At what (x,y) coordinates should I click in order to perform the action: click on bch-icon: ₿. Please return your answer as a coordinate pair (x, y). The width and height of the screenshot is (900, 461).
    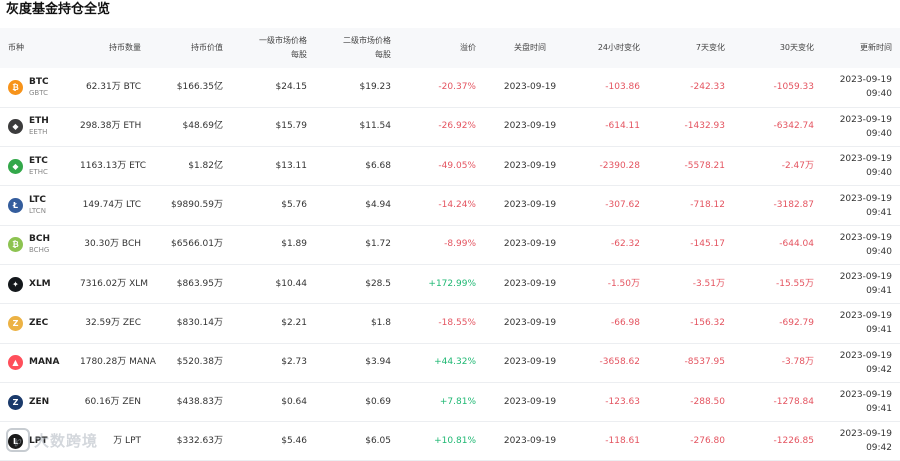
    Looking at the image, I should click on (15, 245).